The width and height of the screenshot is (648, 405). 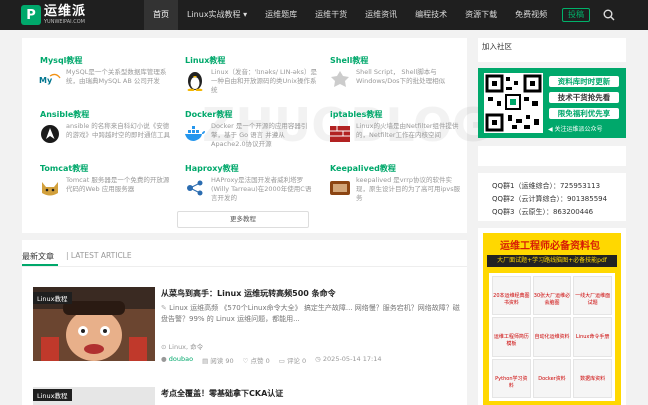 What do you see at coordinates (205, 60) in the screenshot?
I see `category-title: Linux教程` at bounding box center [205, 60].